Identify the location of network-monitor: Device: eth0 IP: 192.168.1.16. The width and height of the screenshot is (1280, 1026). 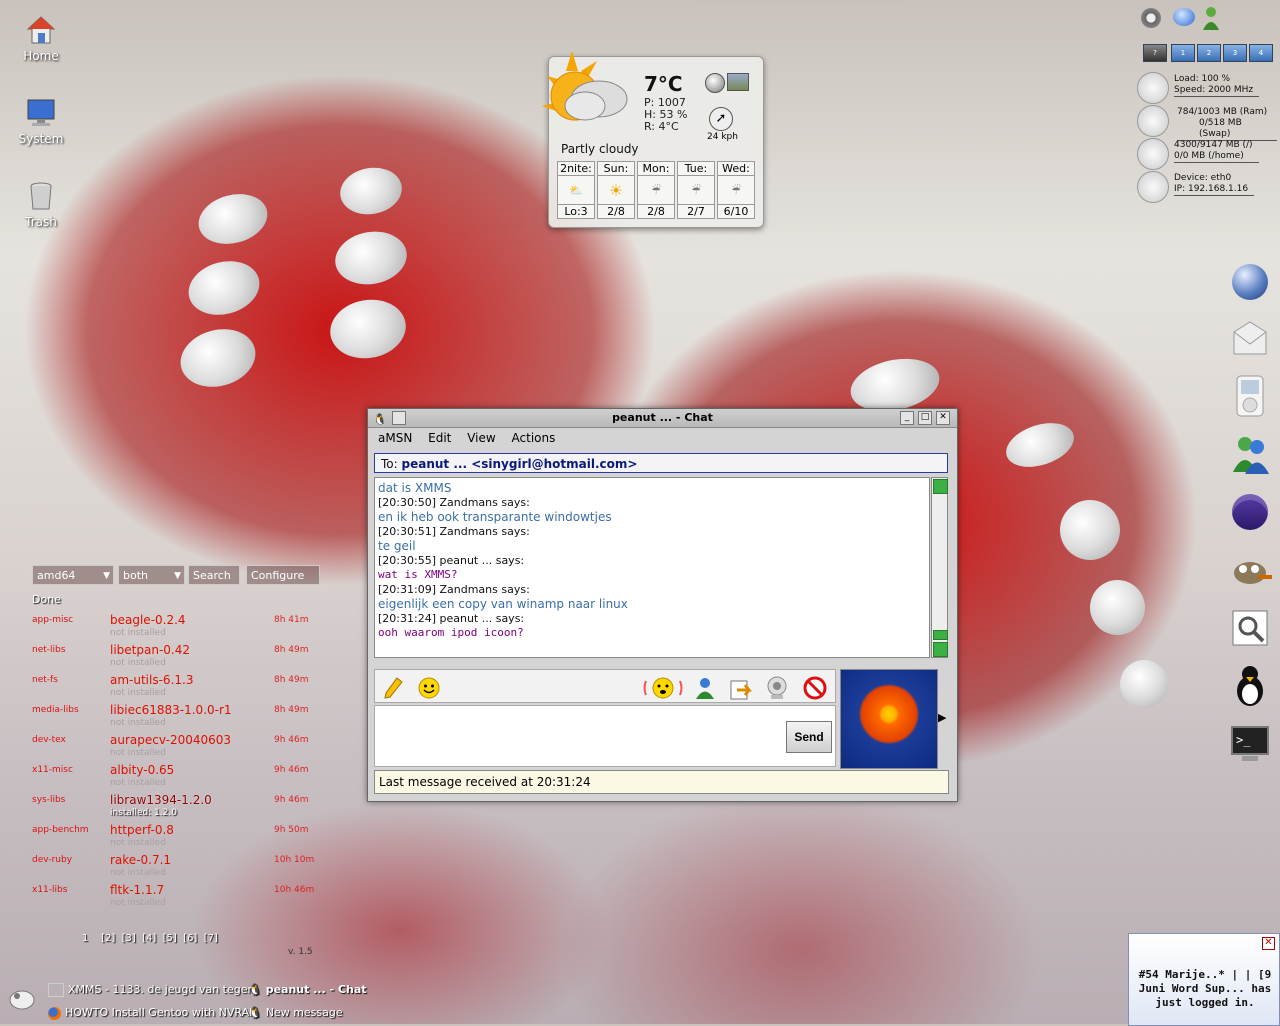
(1207, 187).